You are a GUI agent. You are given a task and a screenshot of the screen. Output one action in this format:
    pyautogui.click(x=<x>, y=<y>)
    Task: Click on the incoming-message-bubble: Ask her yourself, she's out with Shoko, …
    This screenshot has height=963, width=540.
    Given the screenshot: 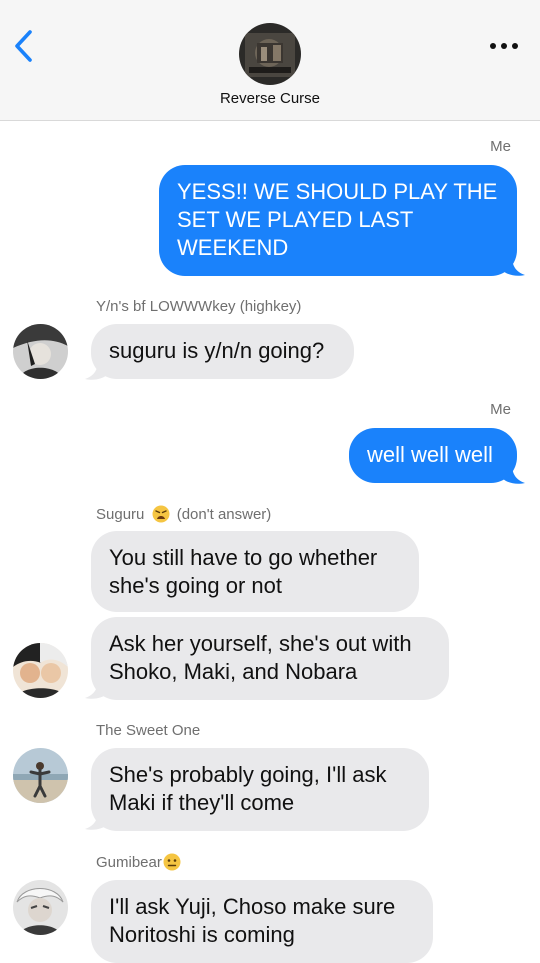 What is the action you would take?
    pyautogui.click(x=270, y=658)
    